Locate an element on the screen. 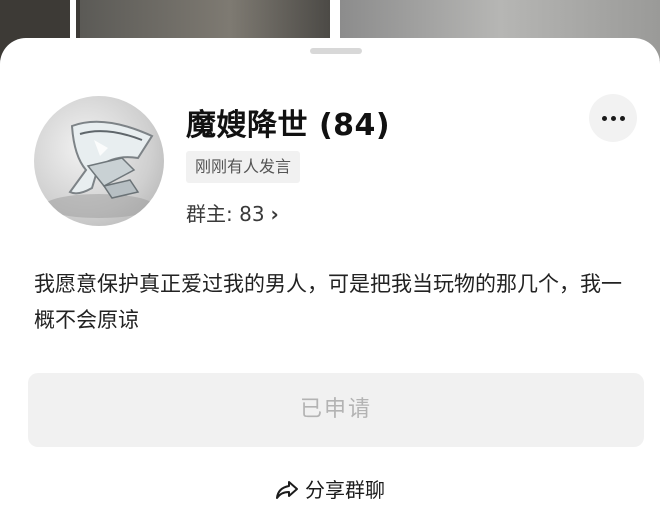  group-name: 魔嫂降世 (84) is located at coordinates (288, 125).